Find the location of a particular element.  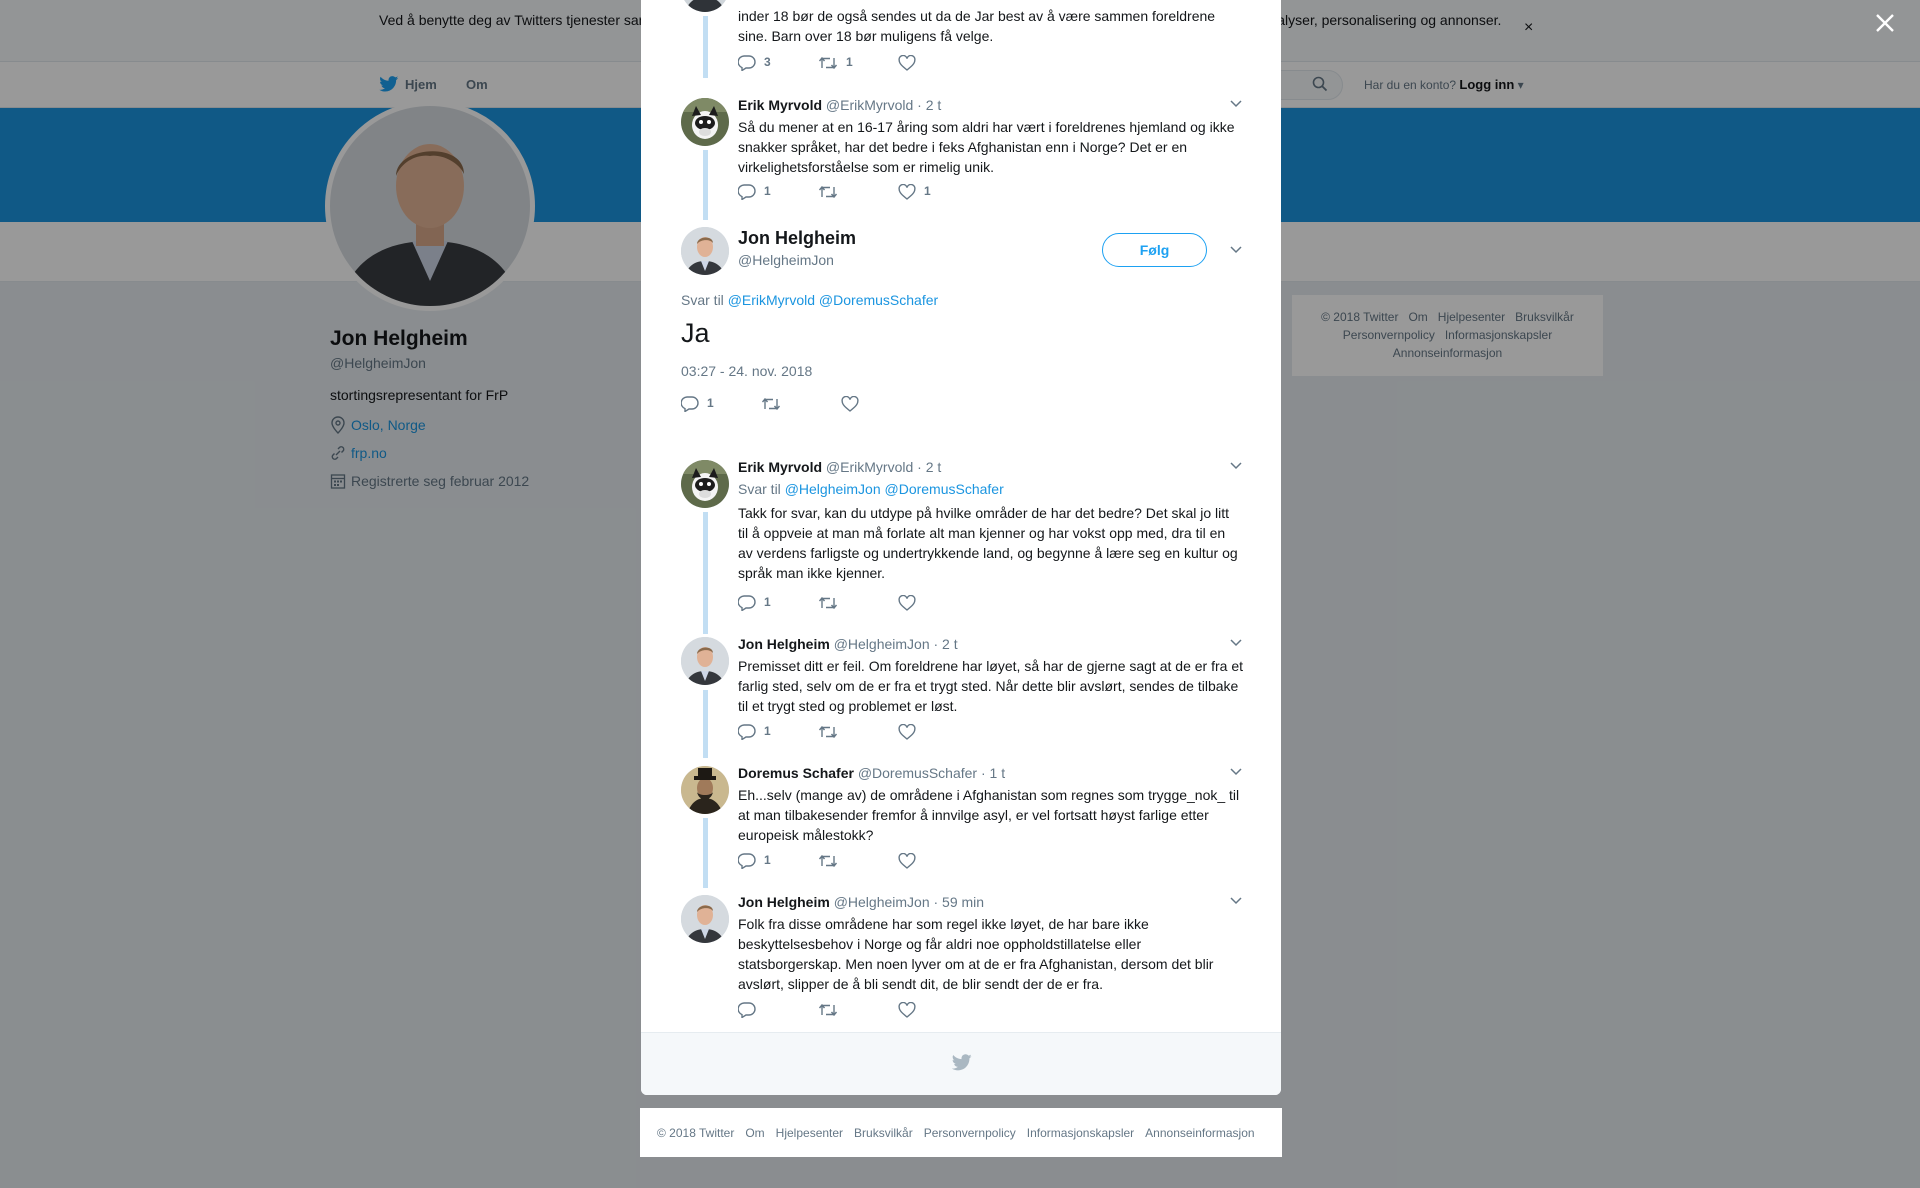

twitter-bird-icon is located at coordinates (962, 1062).